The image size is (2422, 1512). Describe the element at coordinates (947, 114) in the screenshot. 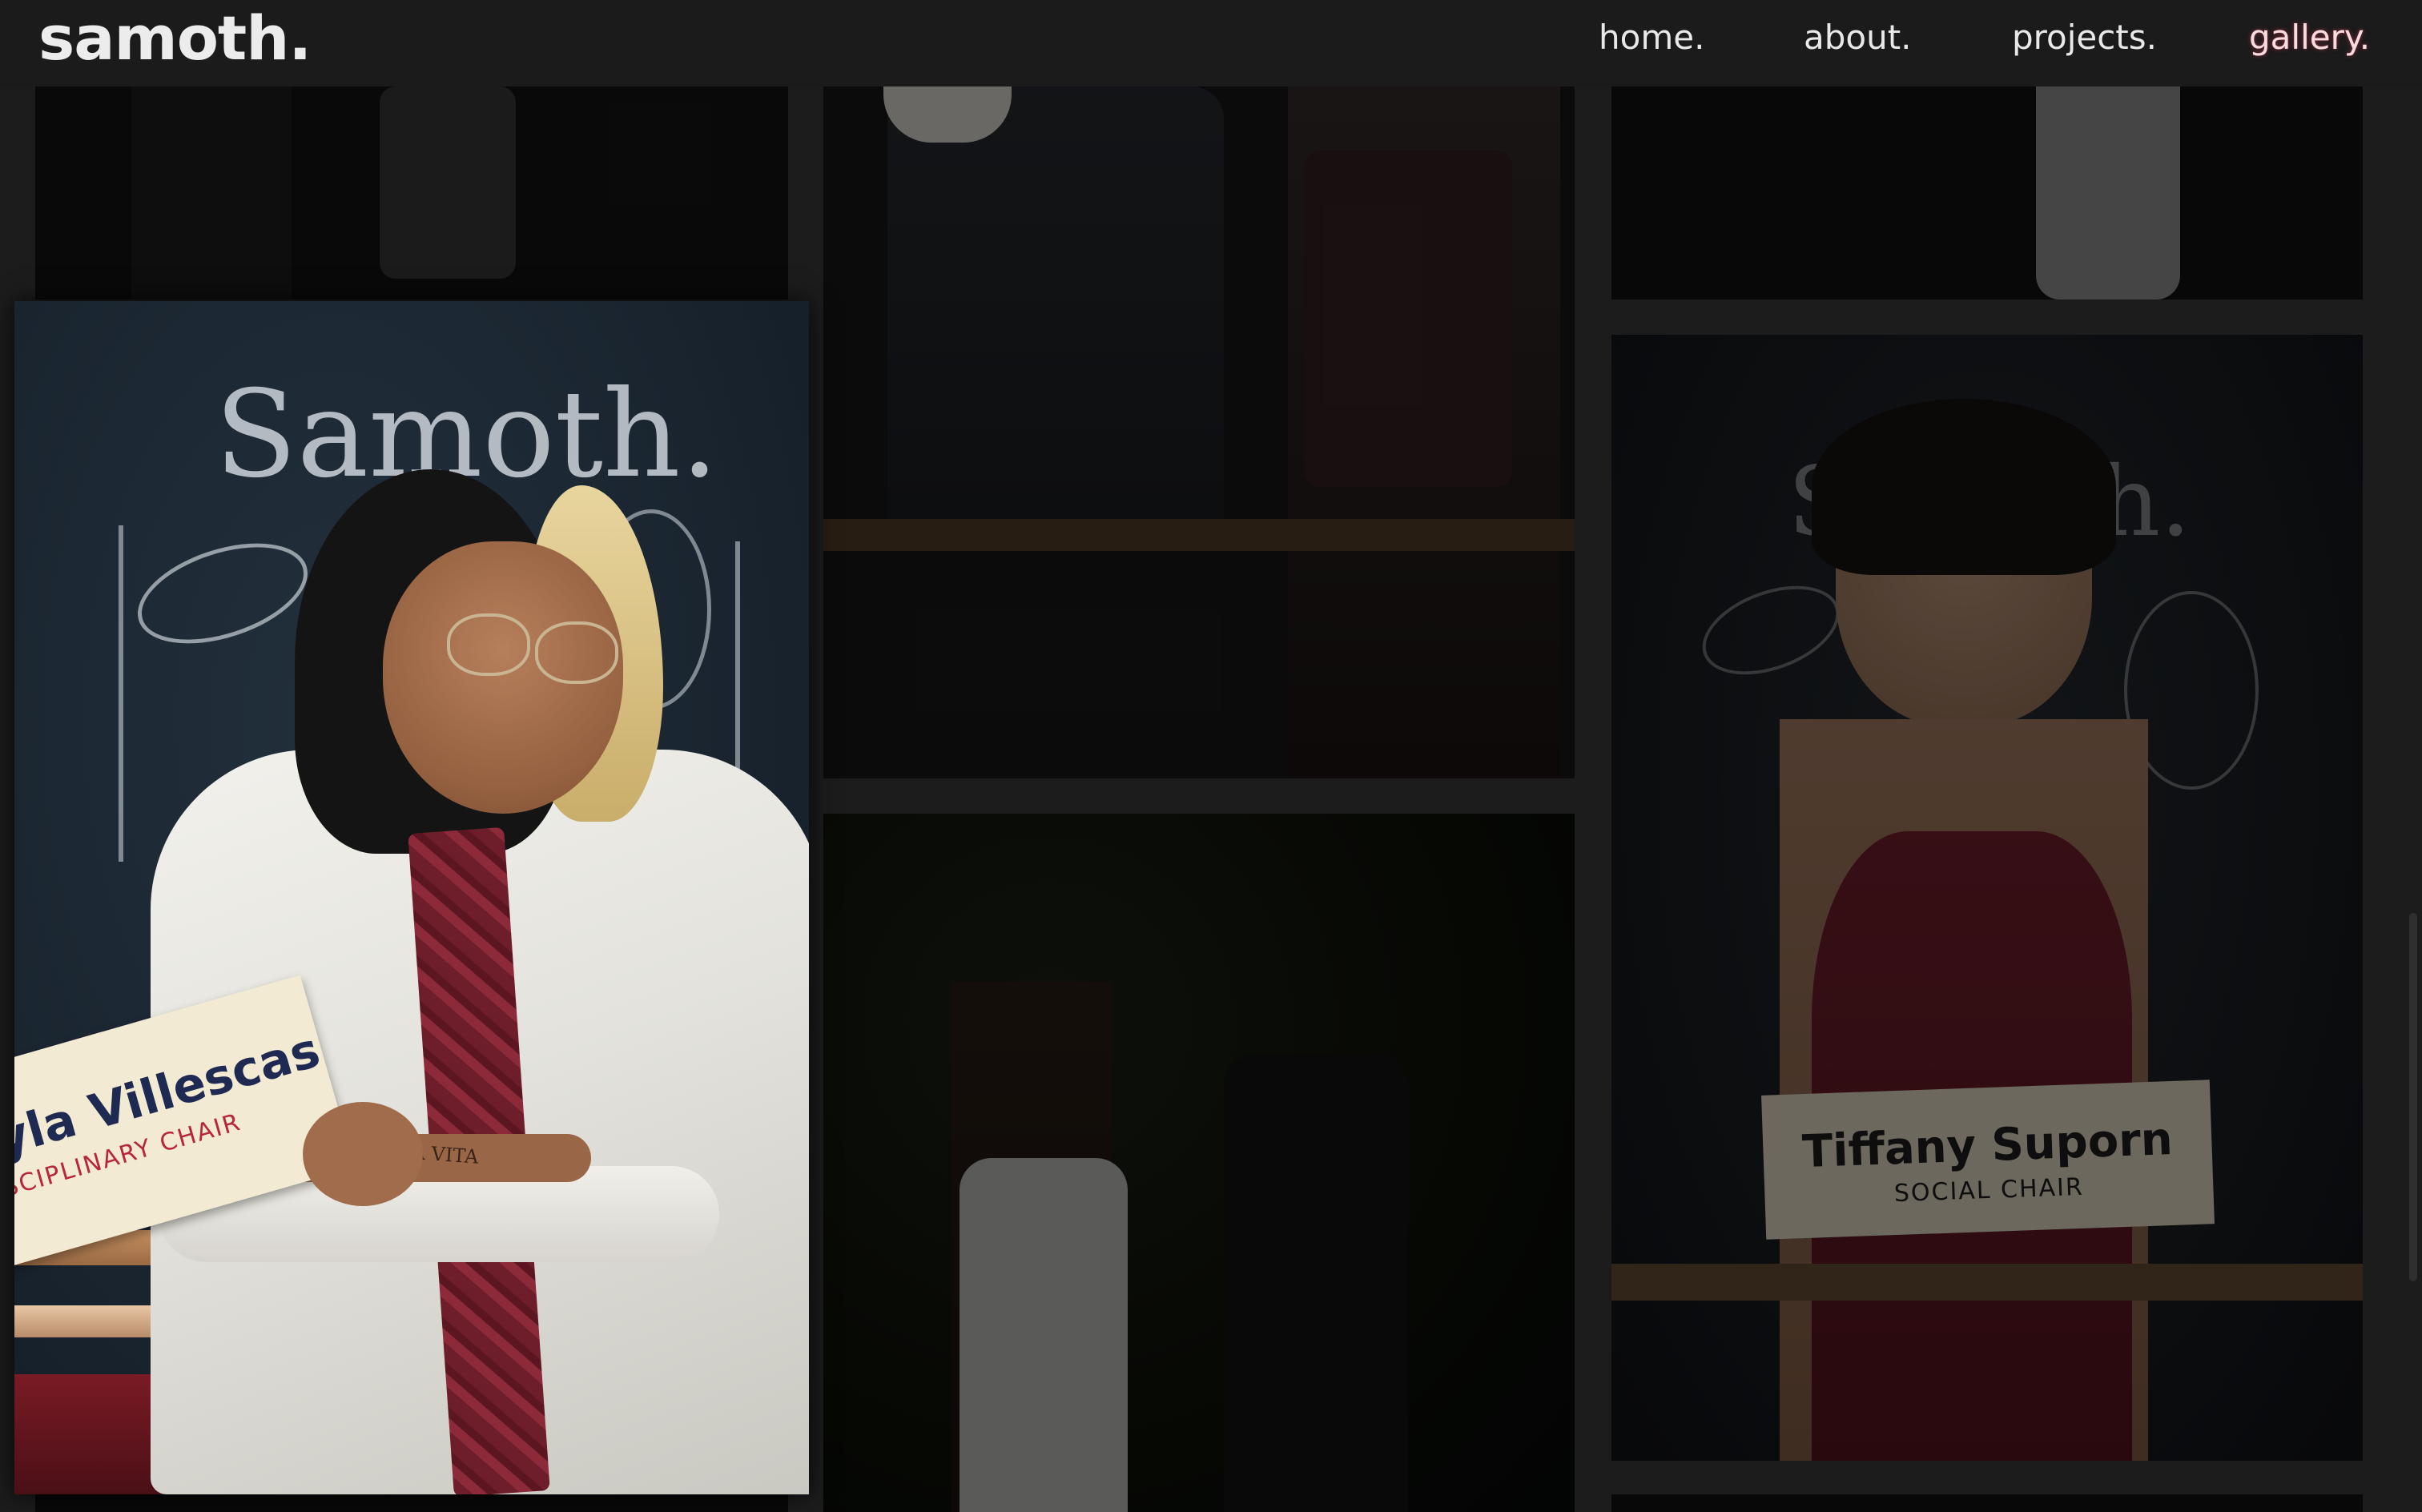

I see `photo-collar` at that location.